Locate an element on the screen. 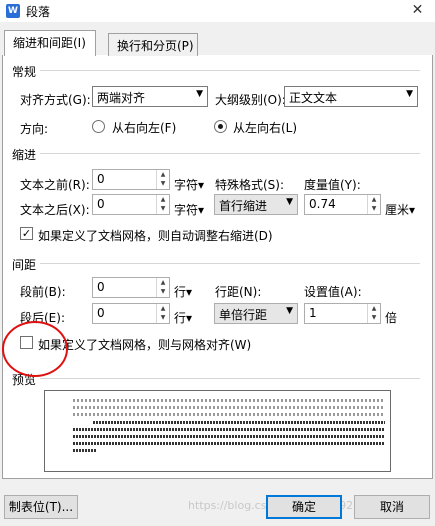 This screenshot has width=435, height=526. align-select: 两端对齐 ▼ is located at coordinates (150, 96).